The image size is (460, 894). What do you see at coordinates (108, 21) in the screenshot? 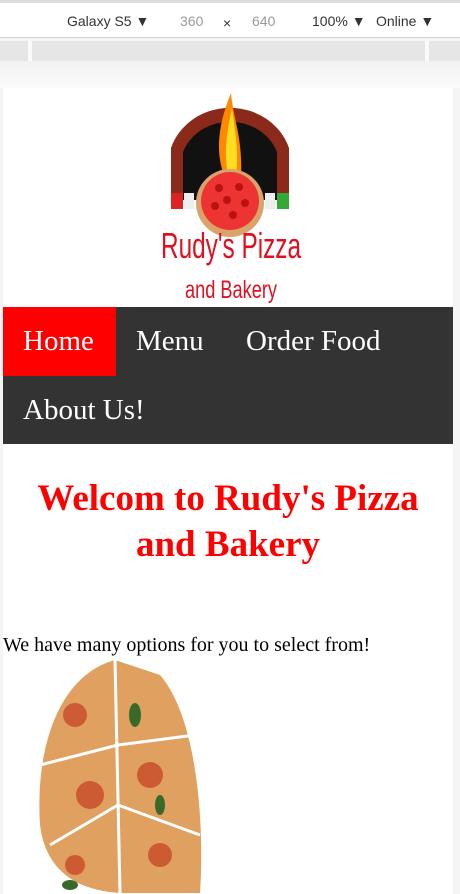
I see `device-select: Galaxy S5 ▼` at bounding box center [108, 21].